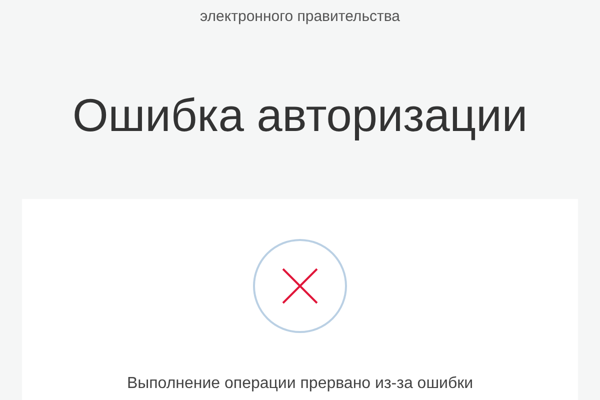 Image resolution: width=600 pixels, height=400 pixels. Describe the element at coordinates (300, 384) in the screenshot. I see `error-message: Выполнение операции прервано из-за ошибки` at that location.